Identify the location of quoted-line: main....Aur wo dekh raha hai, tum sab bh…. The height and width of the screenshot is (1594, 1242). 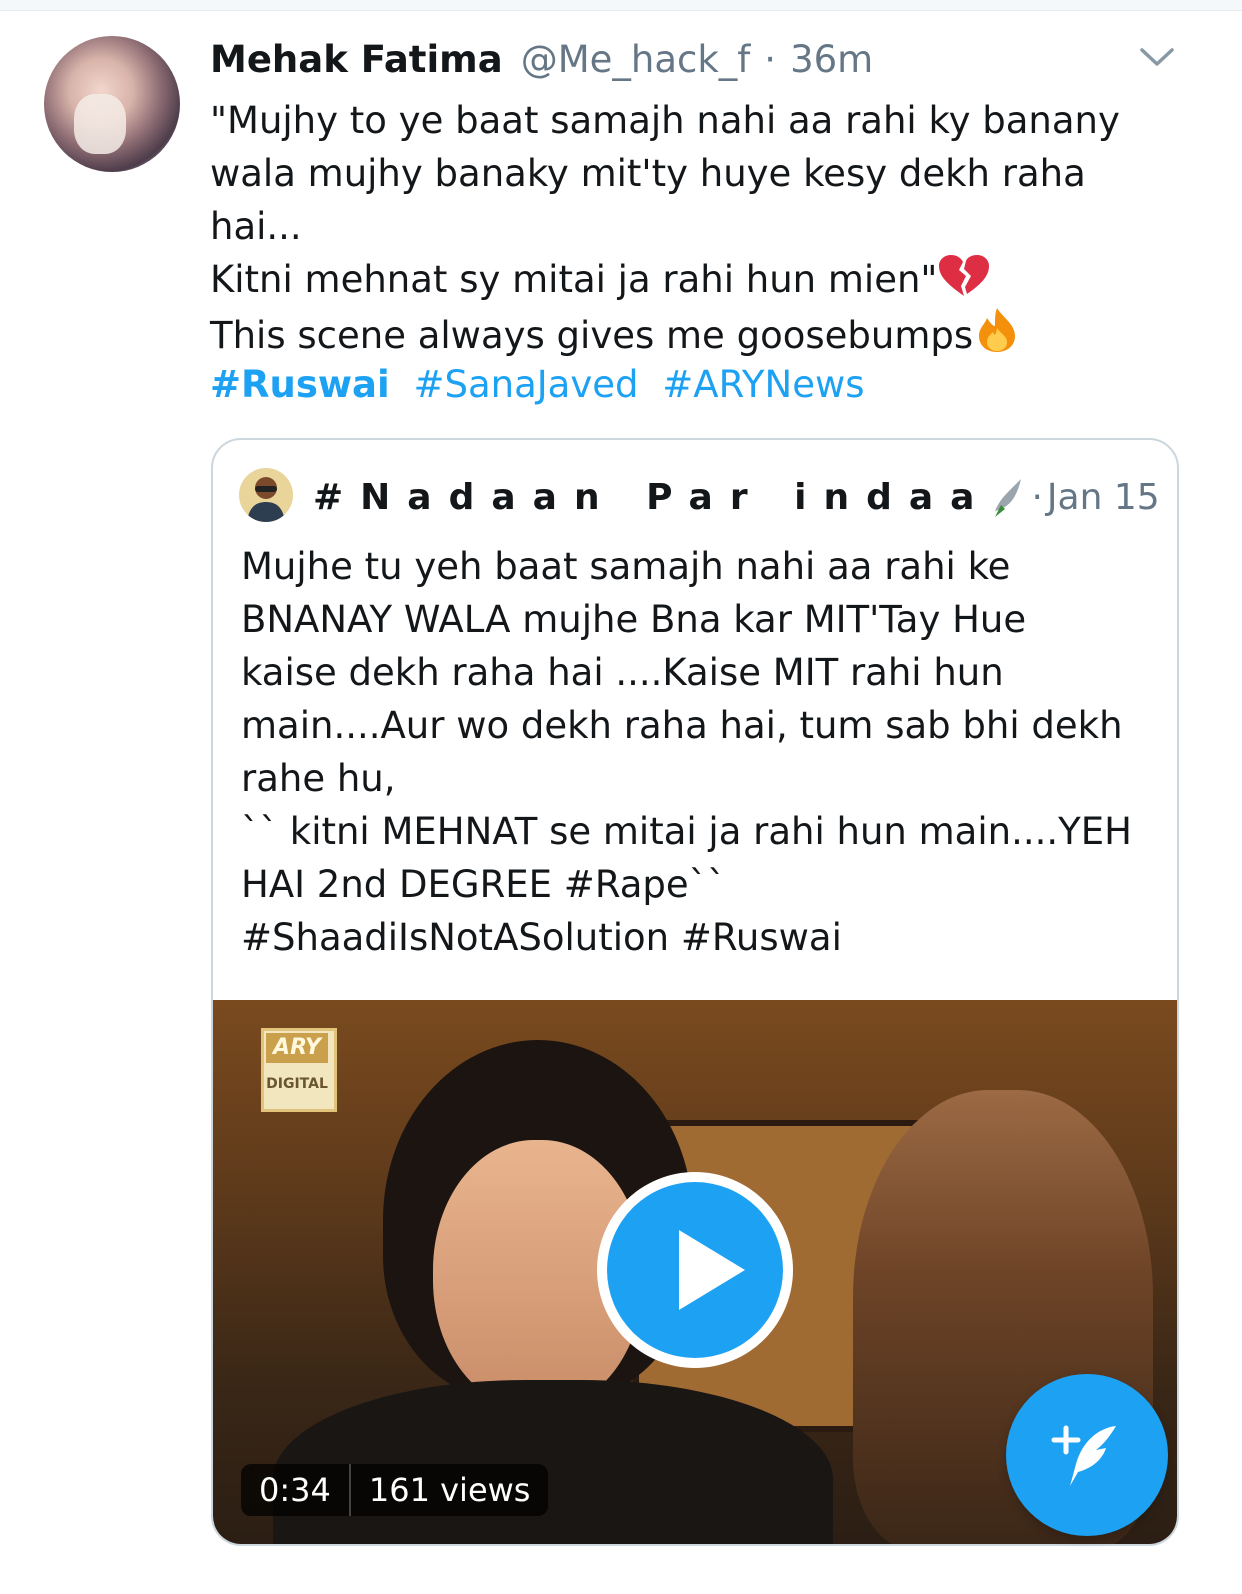
(682, 725).